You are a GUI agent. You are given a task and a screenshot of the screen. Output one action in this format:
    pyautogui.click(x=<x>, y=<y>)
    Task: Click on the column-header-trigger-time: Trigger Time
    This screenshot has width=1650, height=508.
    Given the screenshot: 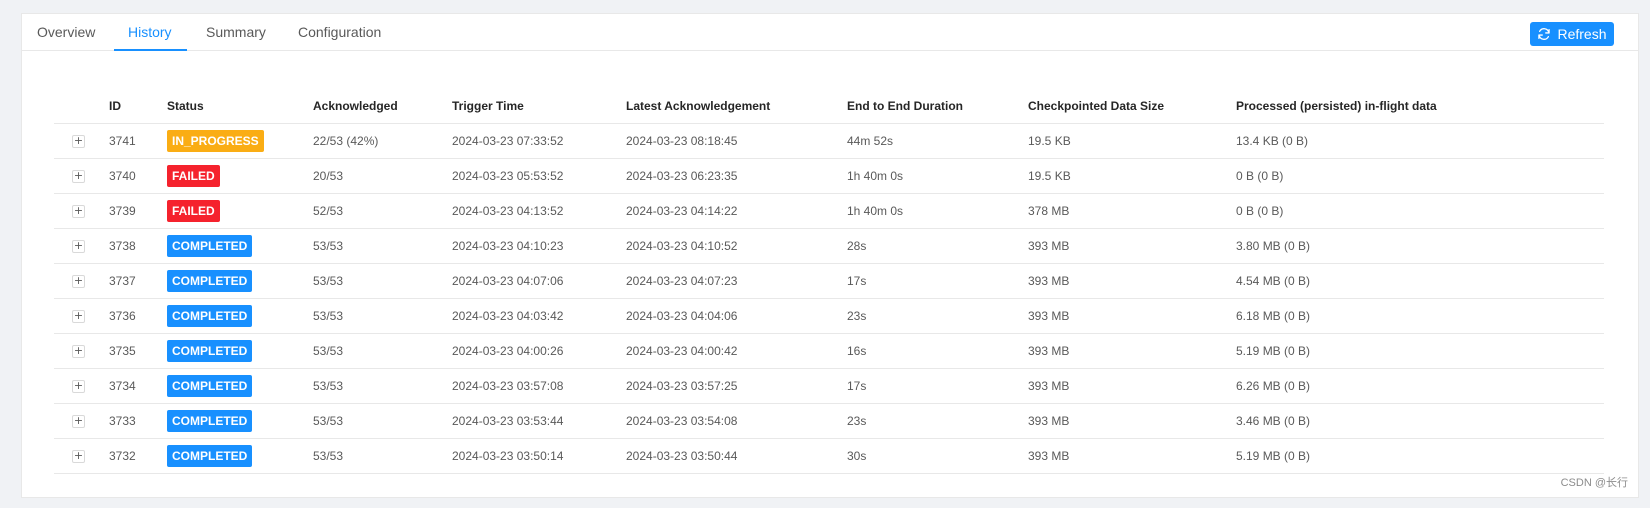 What is the action you would take?
    pyautogui.click(x=539, y=106)
    